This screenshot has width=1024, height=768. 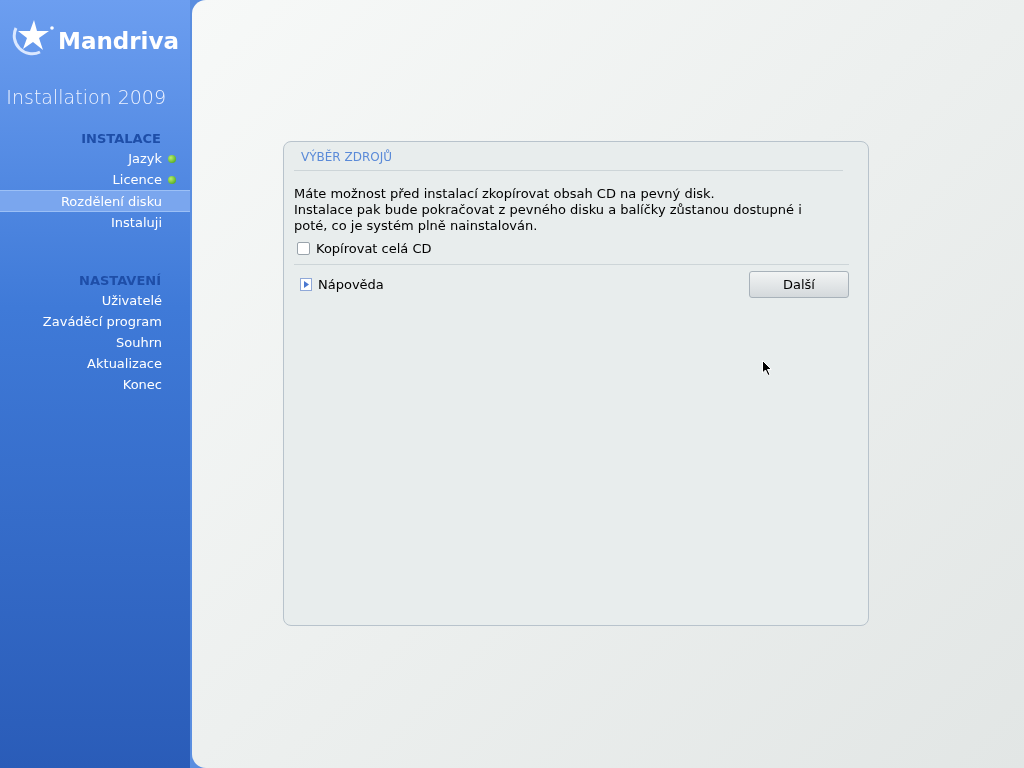 I want to click on section-heading: INSTALACE, so click(x=121, y=138).